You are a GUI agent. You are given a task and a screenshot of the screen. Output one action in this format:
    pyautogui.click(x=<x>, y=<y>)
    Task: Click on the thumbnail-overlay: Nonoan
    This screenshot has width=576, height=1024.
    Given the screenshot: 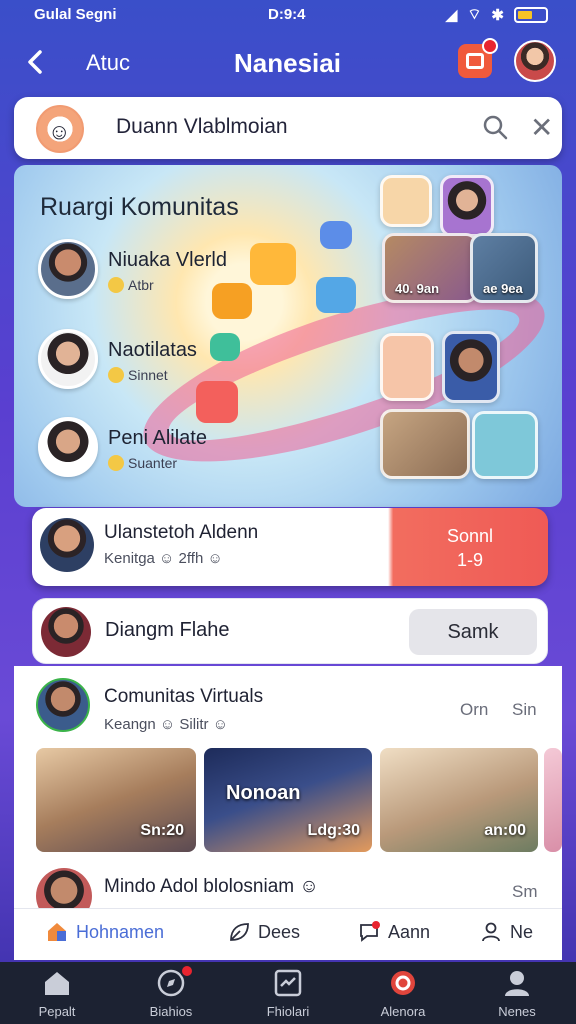 What is the action you would take?
    pyautogui.click(x=263, y=793)
    